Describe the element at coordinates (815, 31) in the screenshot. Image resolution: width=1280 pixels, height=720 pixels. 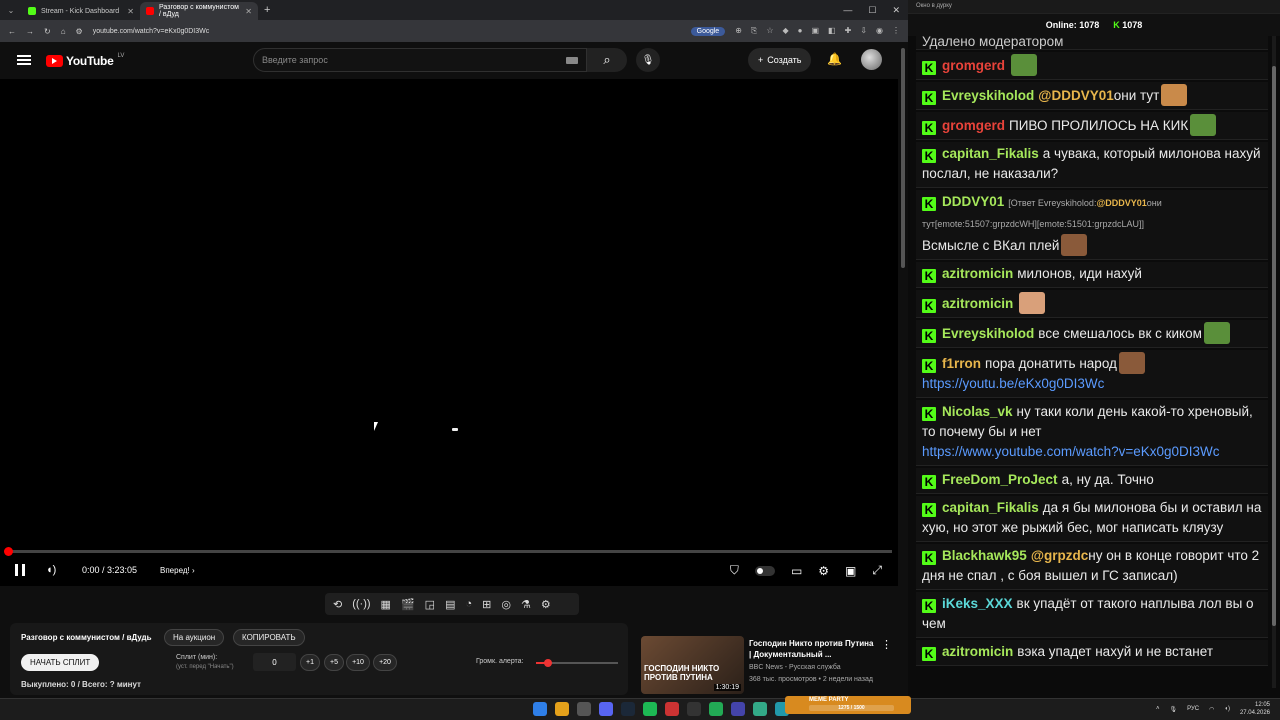
I see `extension-icon: ▣` at that location.